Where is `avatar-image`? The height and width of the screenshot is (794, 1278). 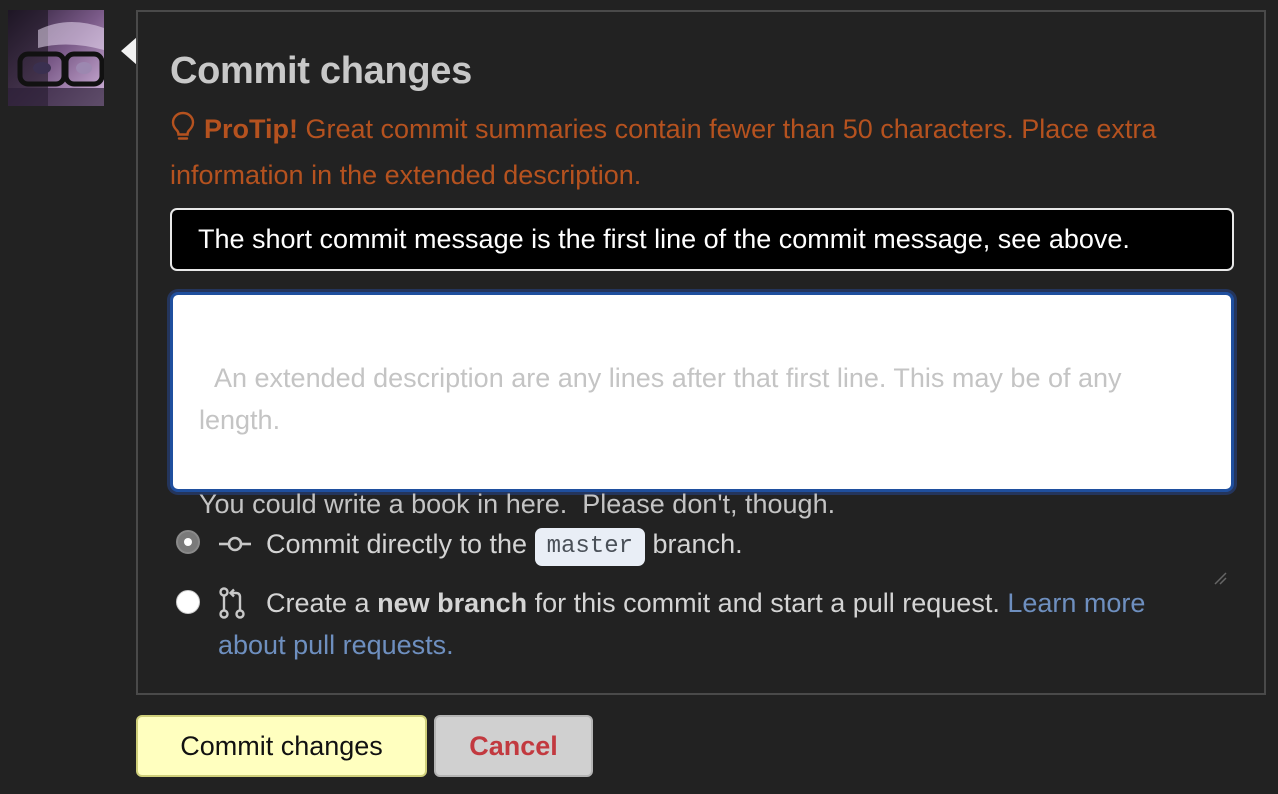 avatar-image is located at coordinates (56, 58).